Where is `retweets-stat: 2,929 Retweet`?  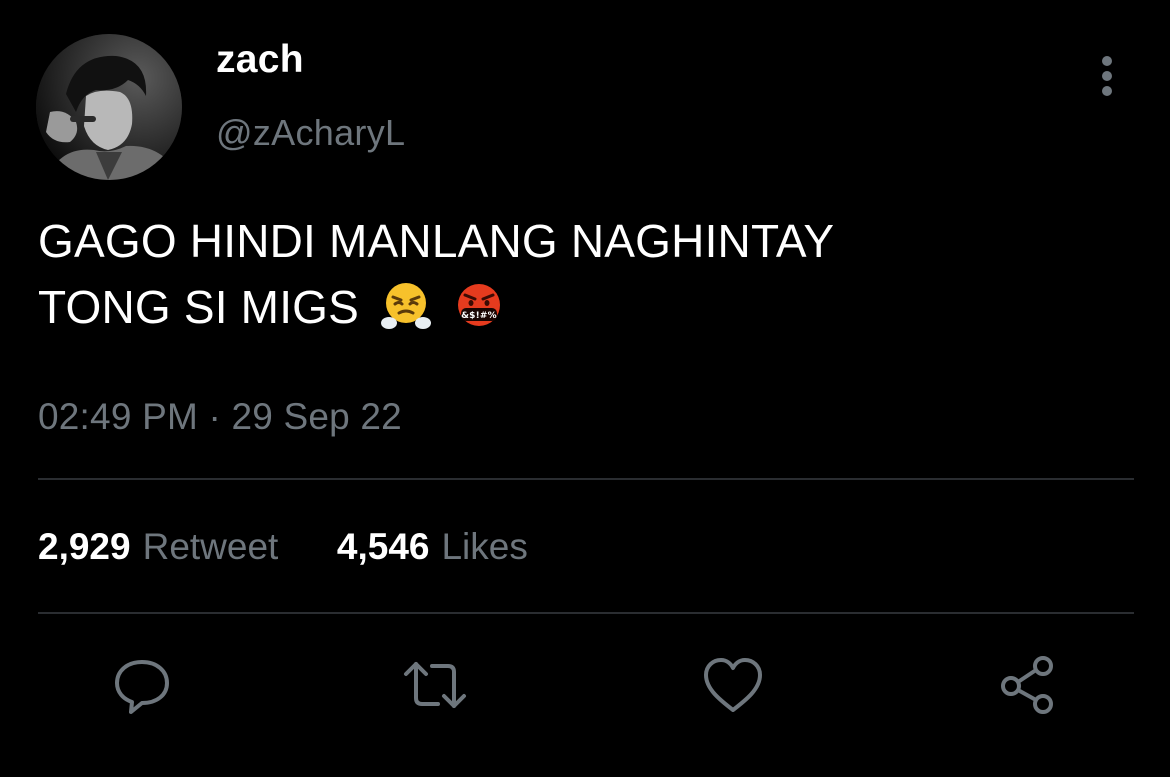 retweets-stat: 2,929 Retweet is located at coordinates (163, 546).